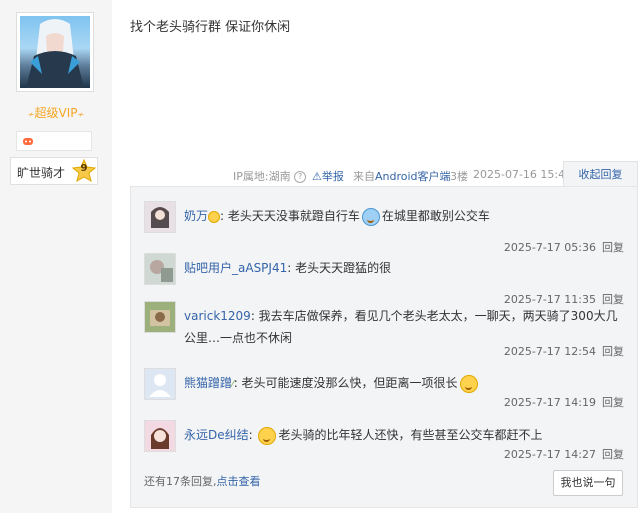 The height and width of the screenshot is (513, 640). Describe the element at coordinates (563, 454) in the screenshot. I see `reply-footer: 2025-7-17 14:27 回复` at that location.